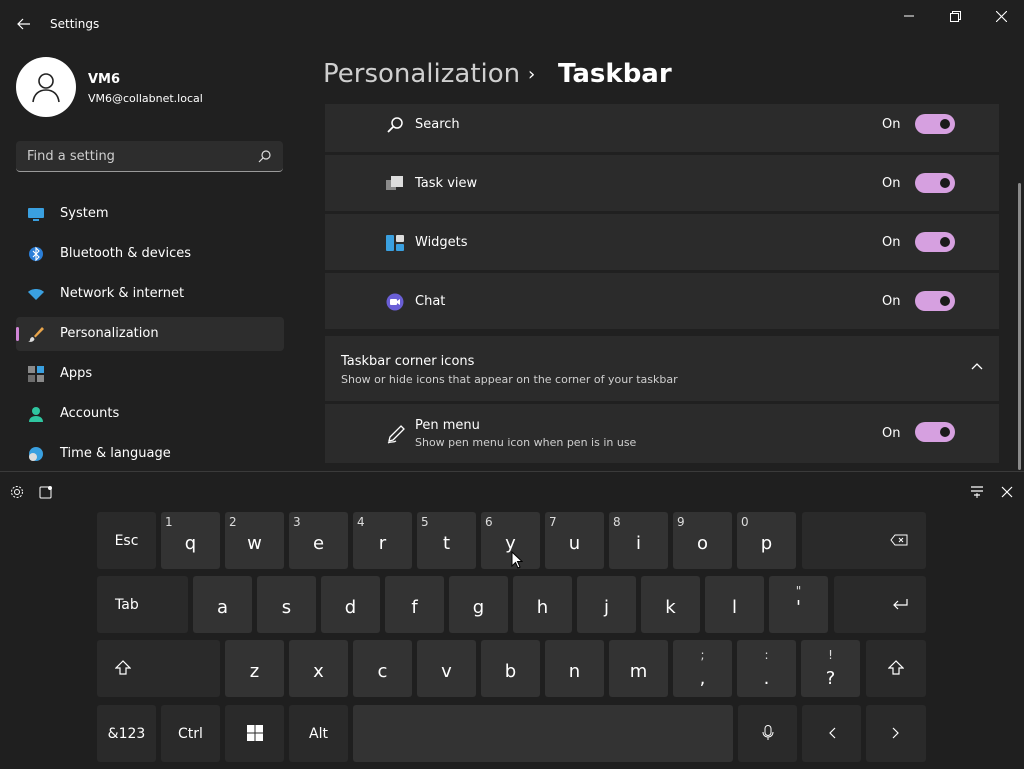  I want to click on mouse-cursor-icon, so click(517, 560).